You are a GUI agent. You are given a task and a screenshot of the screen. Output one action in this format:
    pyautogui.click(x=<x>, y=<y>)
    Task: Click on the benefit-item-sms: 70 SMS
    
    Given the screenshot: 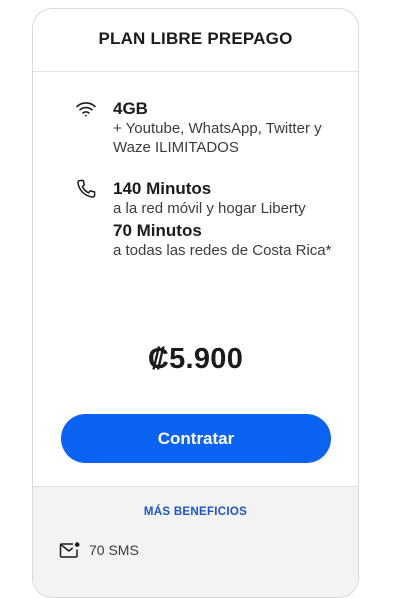 What is the action you would take?
    pyautogui.click(x=99, y=550)
    